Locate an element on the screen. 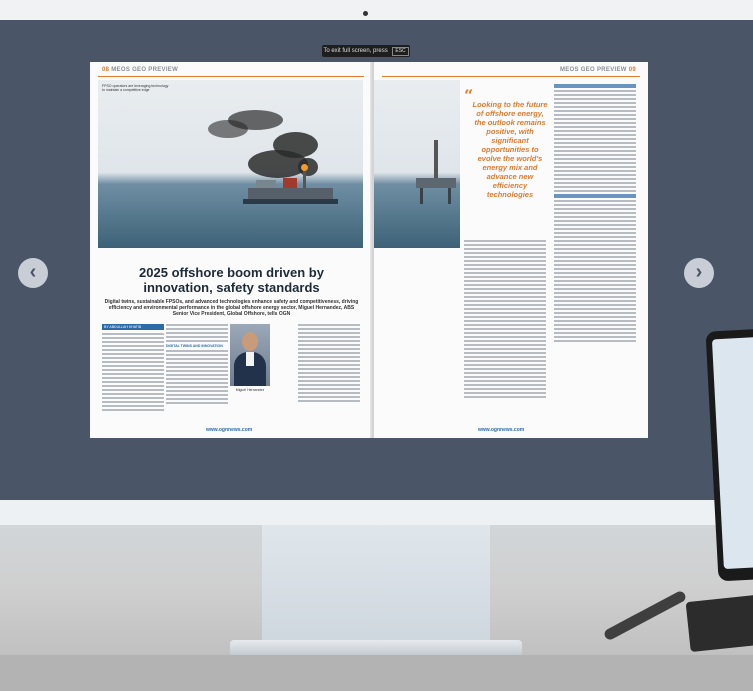  page-number-left: 08 is located at coordinates (106, 70).